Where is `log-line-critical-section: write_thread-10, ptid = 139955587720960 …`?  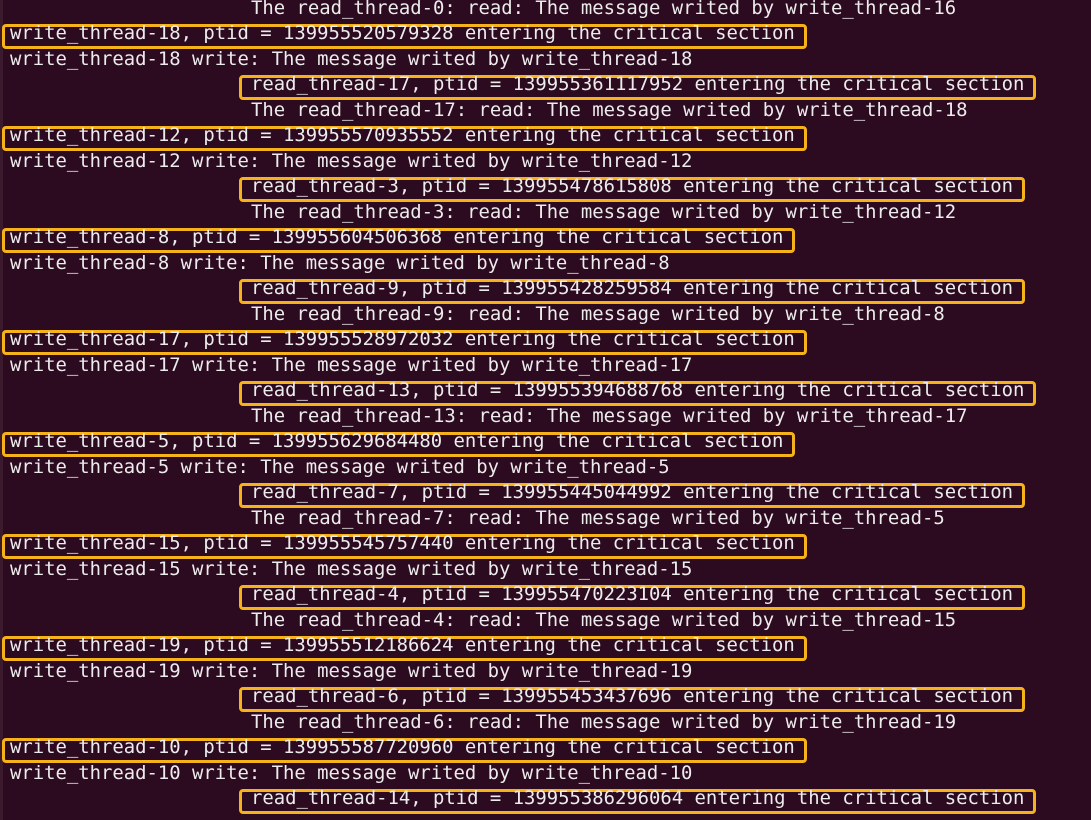 log-line-critical-section: write_thread-10, ptid = 139955587720960 … is located at coordinates (402, 747).